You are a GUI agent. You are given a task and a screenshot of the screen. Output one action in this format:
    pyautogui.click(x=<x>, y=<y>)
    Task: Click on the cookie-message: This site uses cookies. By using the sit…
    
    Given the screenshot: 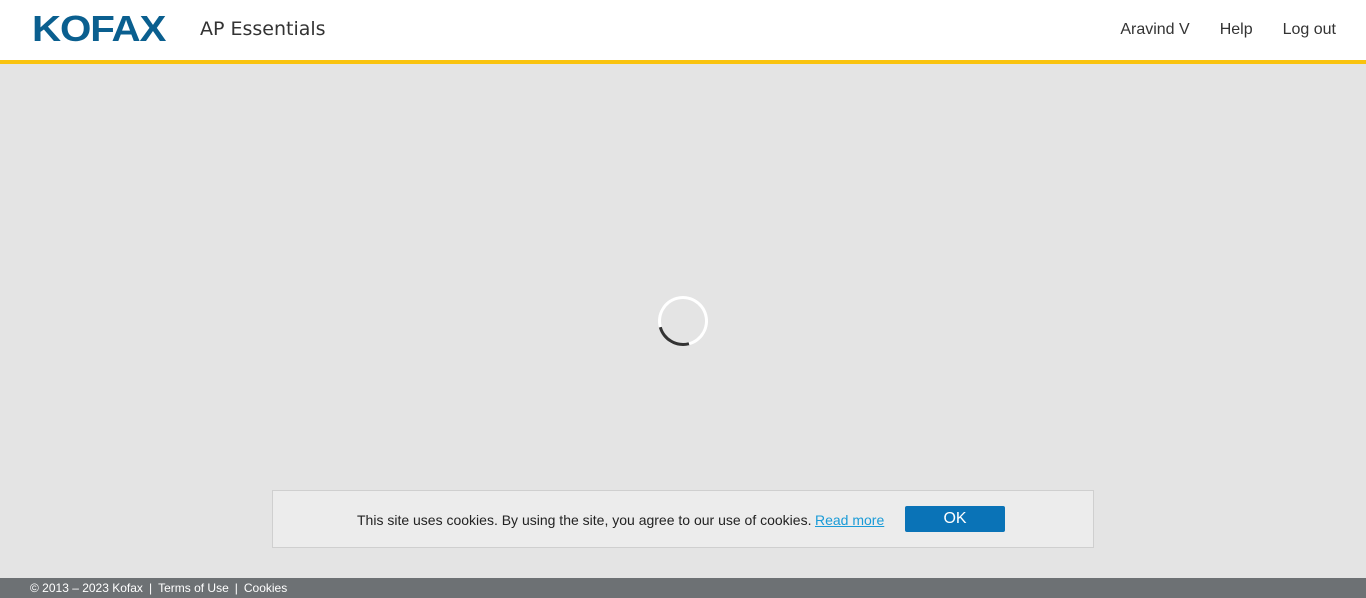 What is the action you would take?
    pyautogui.click(x=584, y=520)
    